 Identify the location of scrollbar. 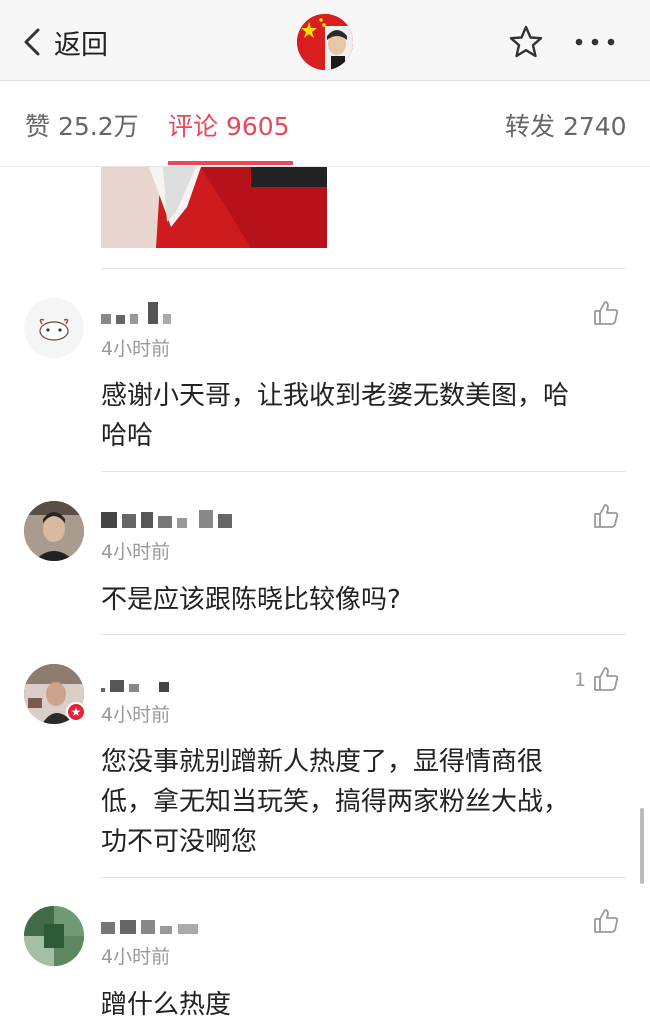
(642, 846).